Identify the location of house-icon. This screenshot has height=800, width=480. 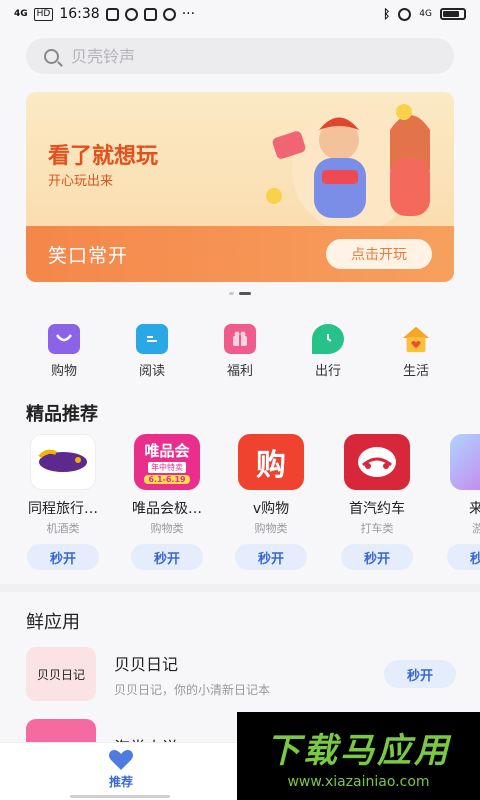
(416, 339).